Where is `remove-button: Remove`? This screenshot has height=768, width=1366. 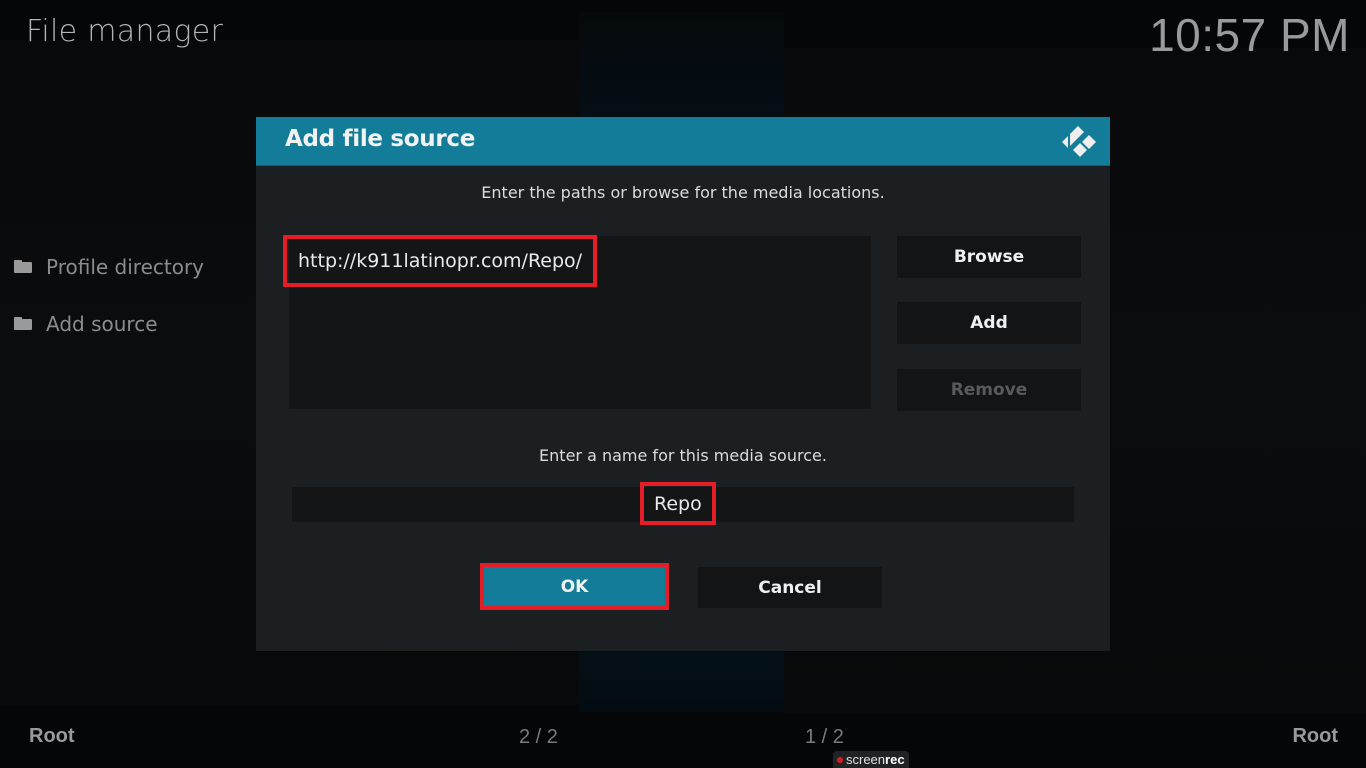 remove-button: Remove is located at coordinates (989, 390).